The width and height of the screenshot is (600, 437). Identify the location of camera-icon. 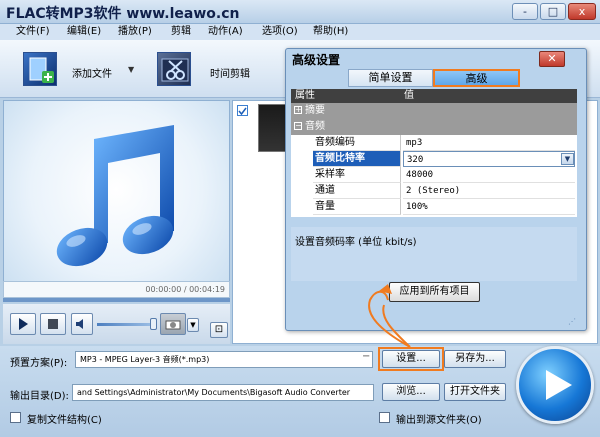
(173, 325).